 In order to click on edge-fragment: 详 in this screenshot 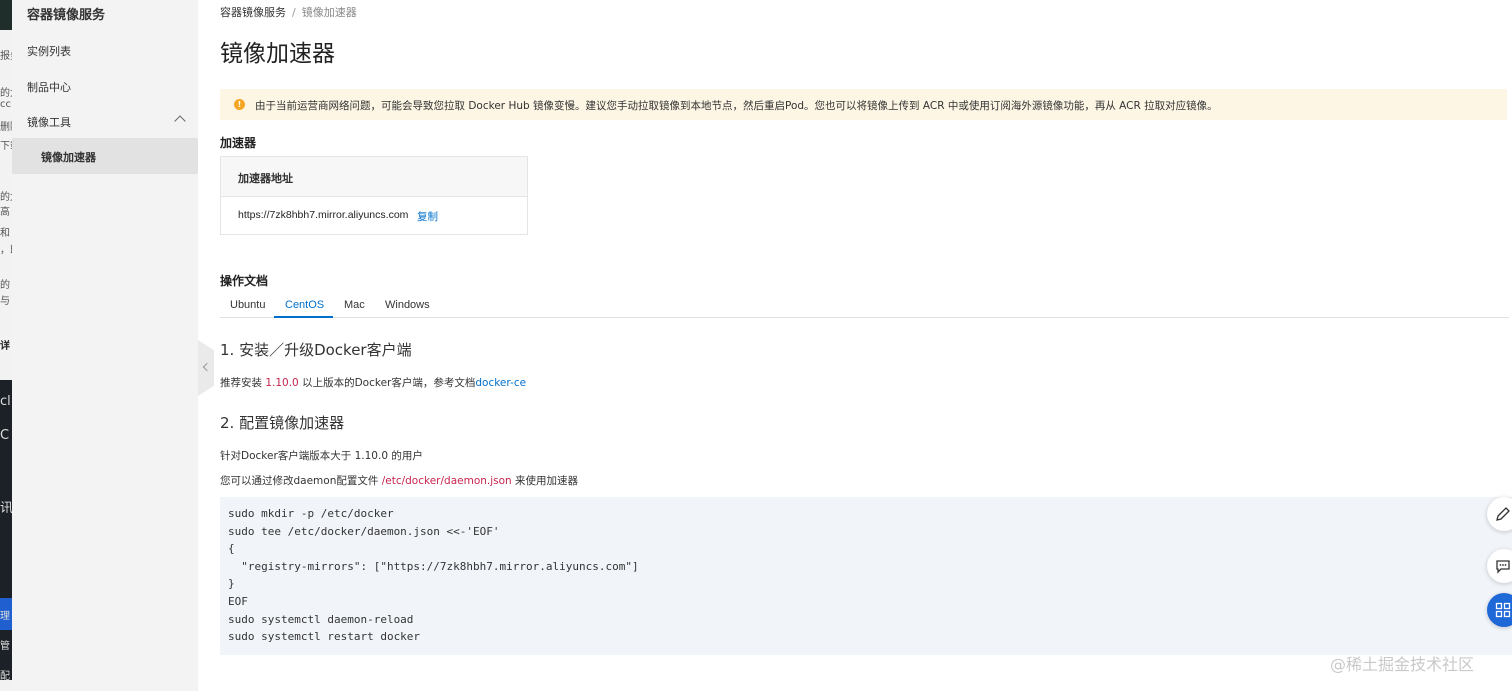, I will do `click(5, 346)`.